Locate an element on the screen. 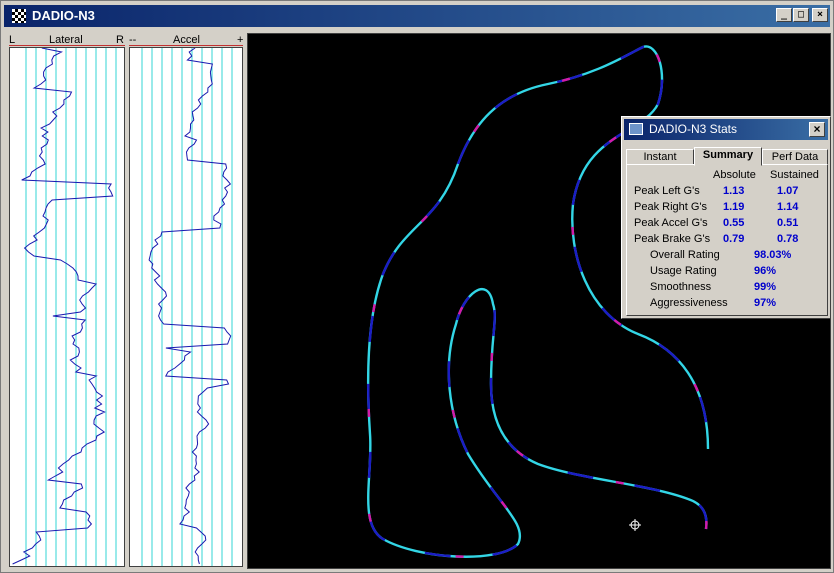 The image size is (834, 573). rating-label: Usage Rating is located at coordinates (683, 271).